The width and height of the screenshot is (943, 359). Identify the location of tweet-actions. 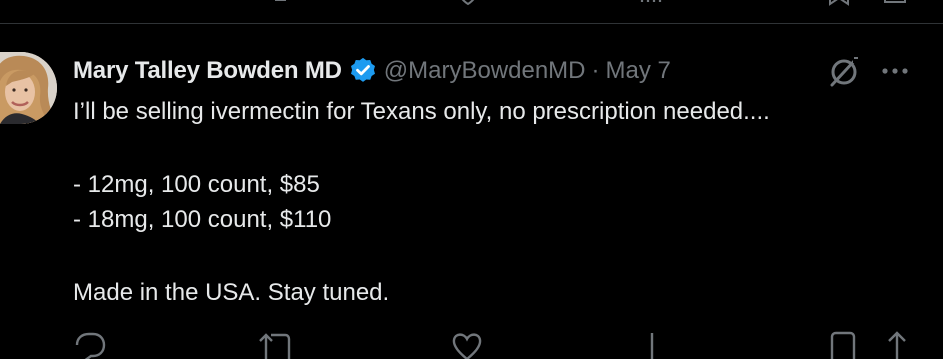
(471, 344).